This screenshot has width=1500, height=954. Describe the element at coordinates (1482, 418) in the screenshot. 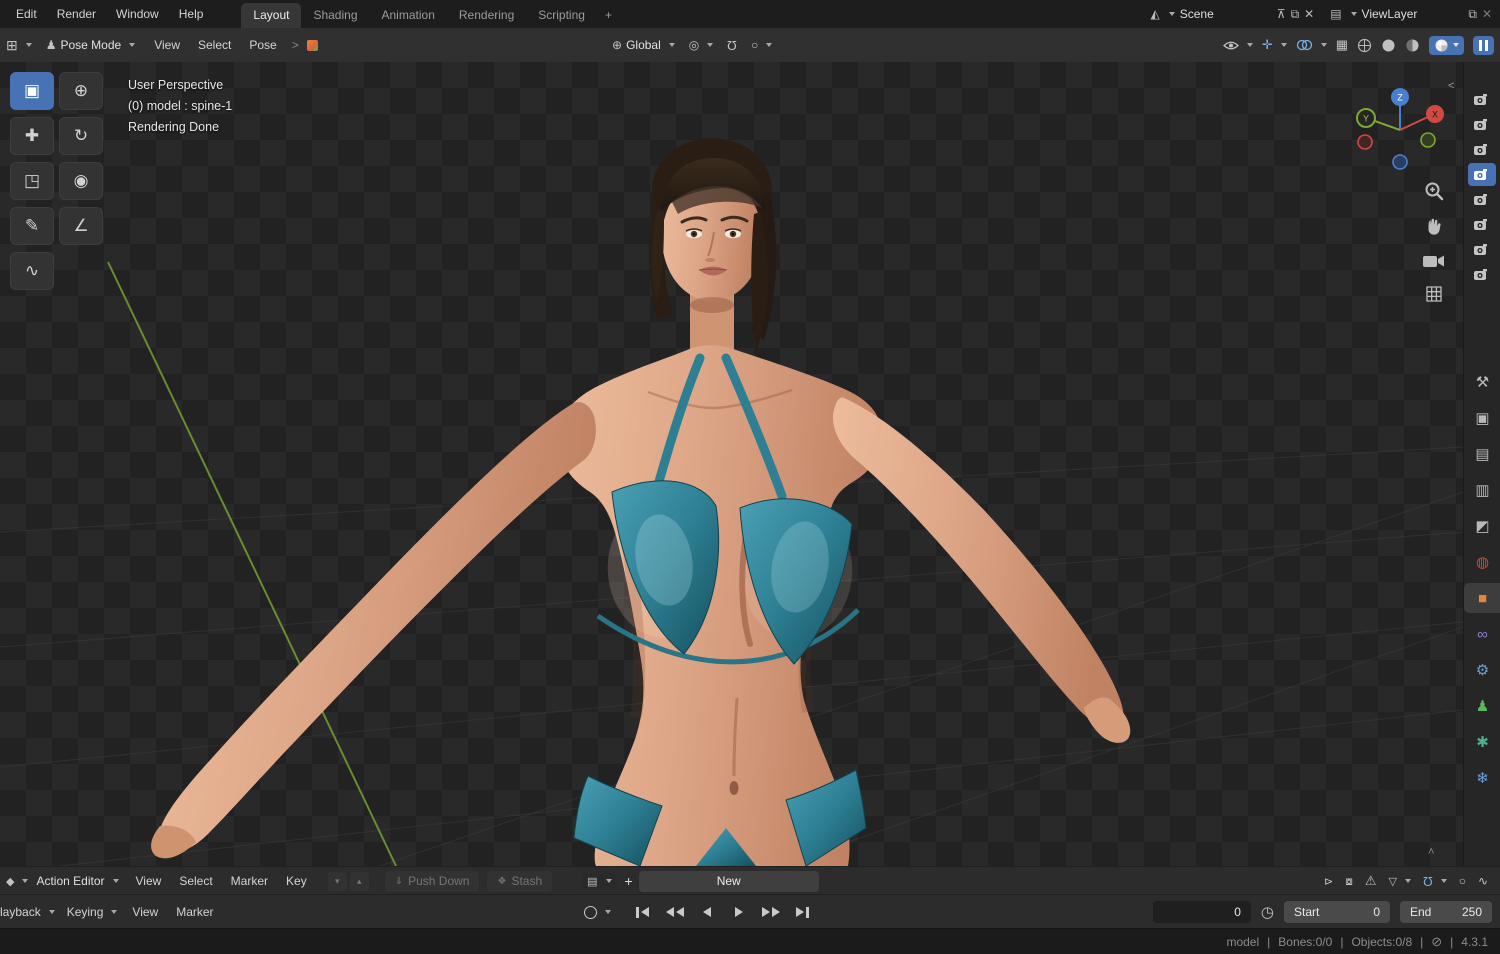

I see `render-tab: ▣` at that location.